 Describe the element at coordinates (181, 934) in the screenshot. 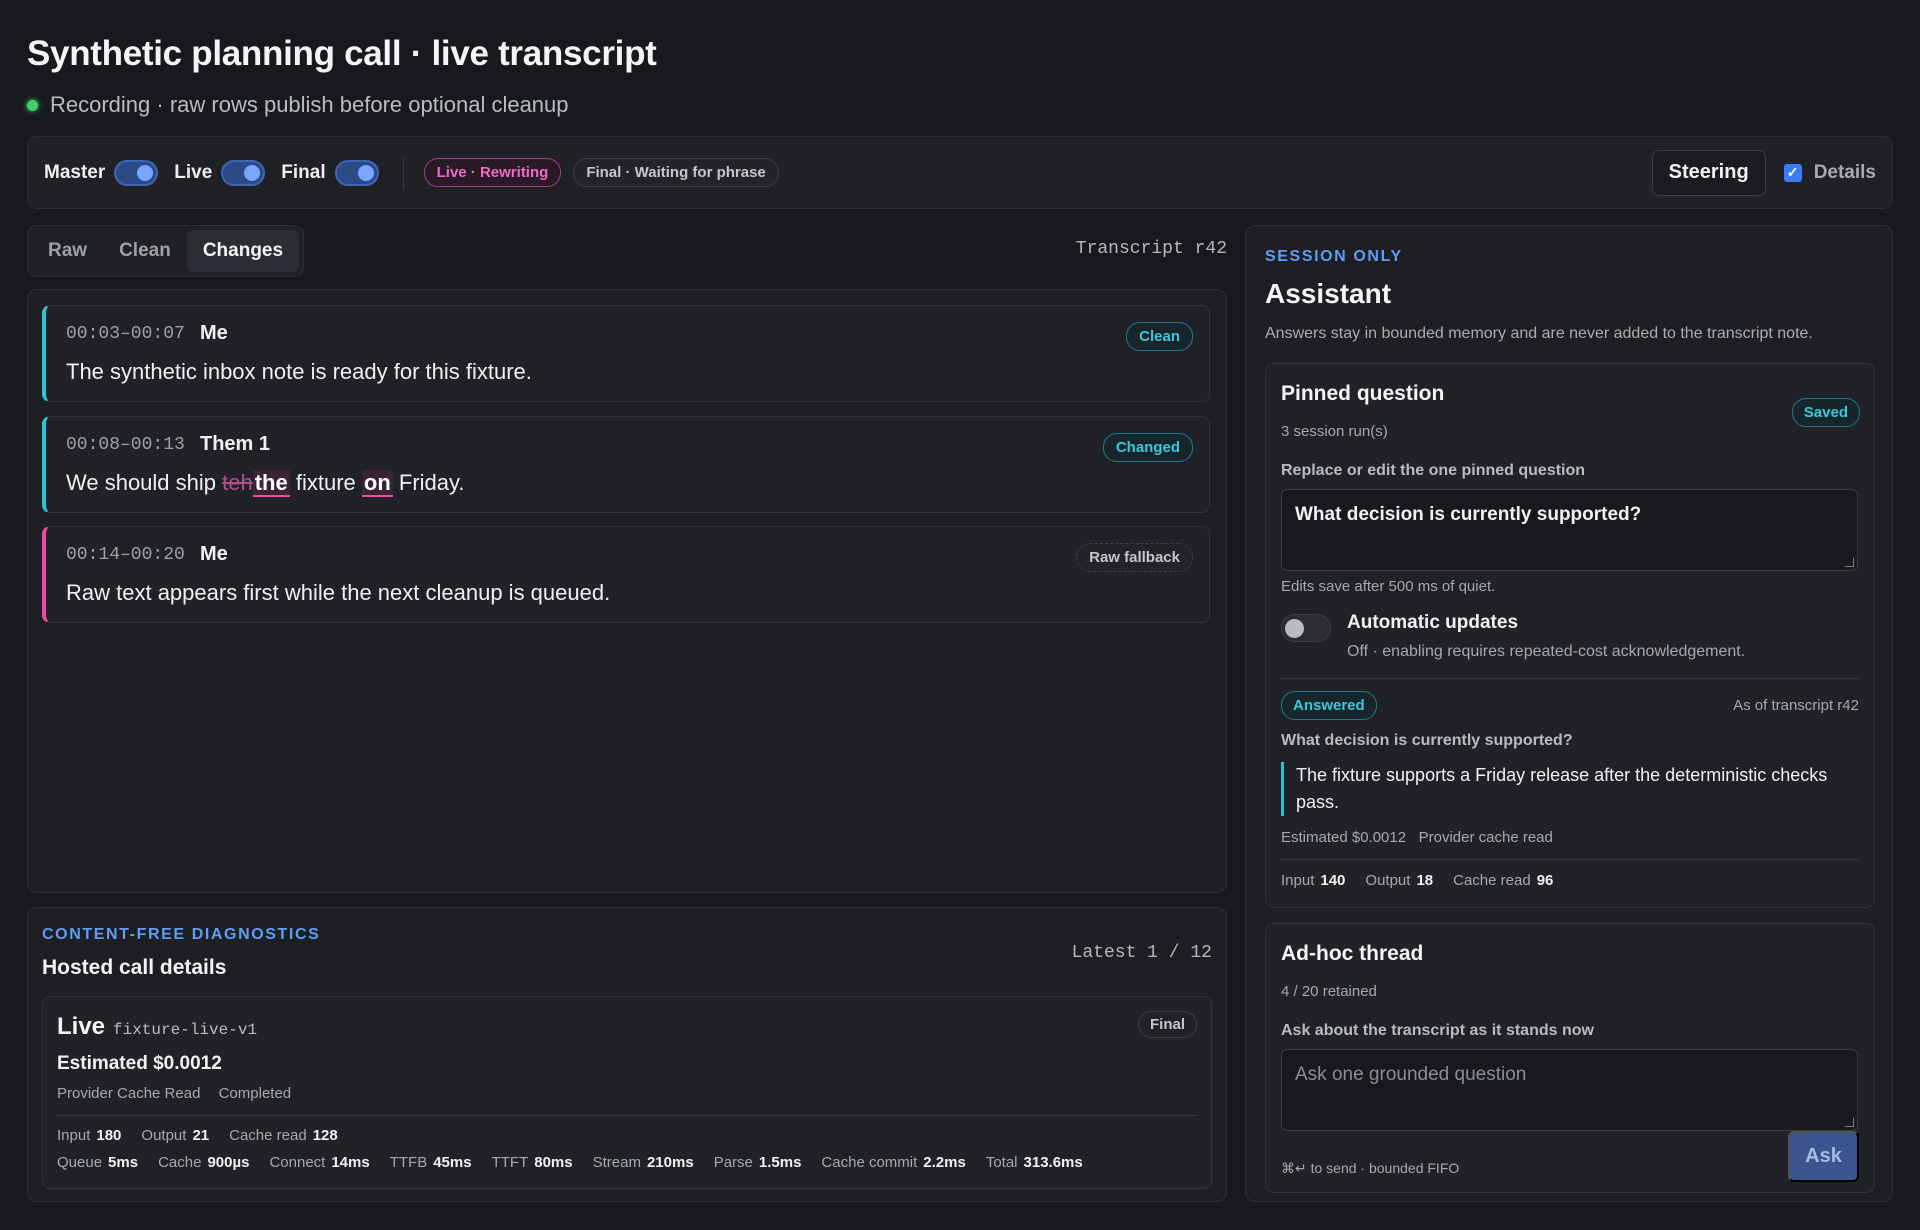

I see `diagnostics-eyebrow: CONTENT-FREE DIAGNOSTICS` at that location.